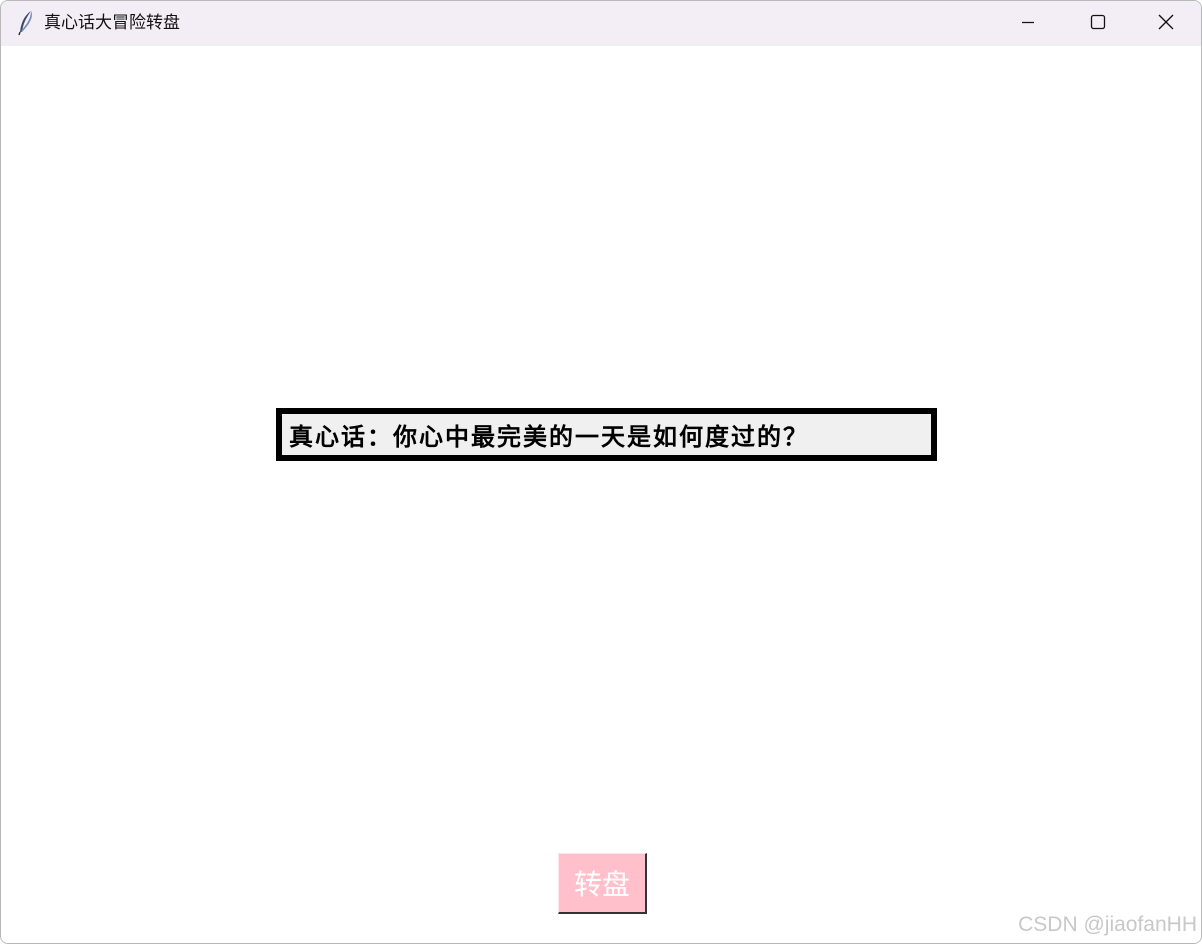  I want to click on feather-icon, so click(26, 23).